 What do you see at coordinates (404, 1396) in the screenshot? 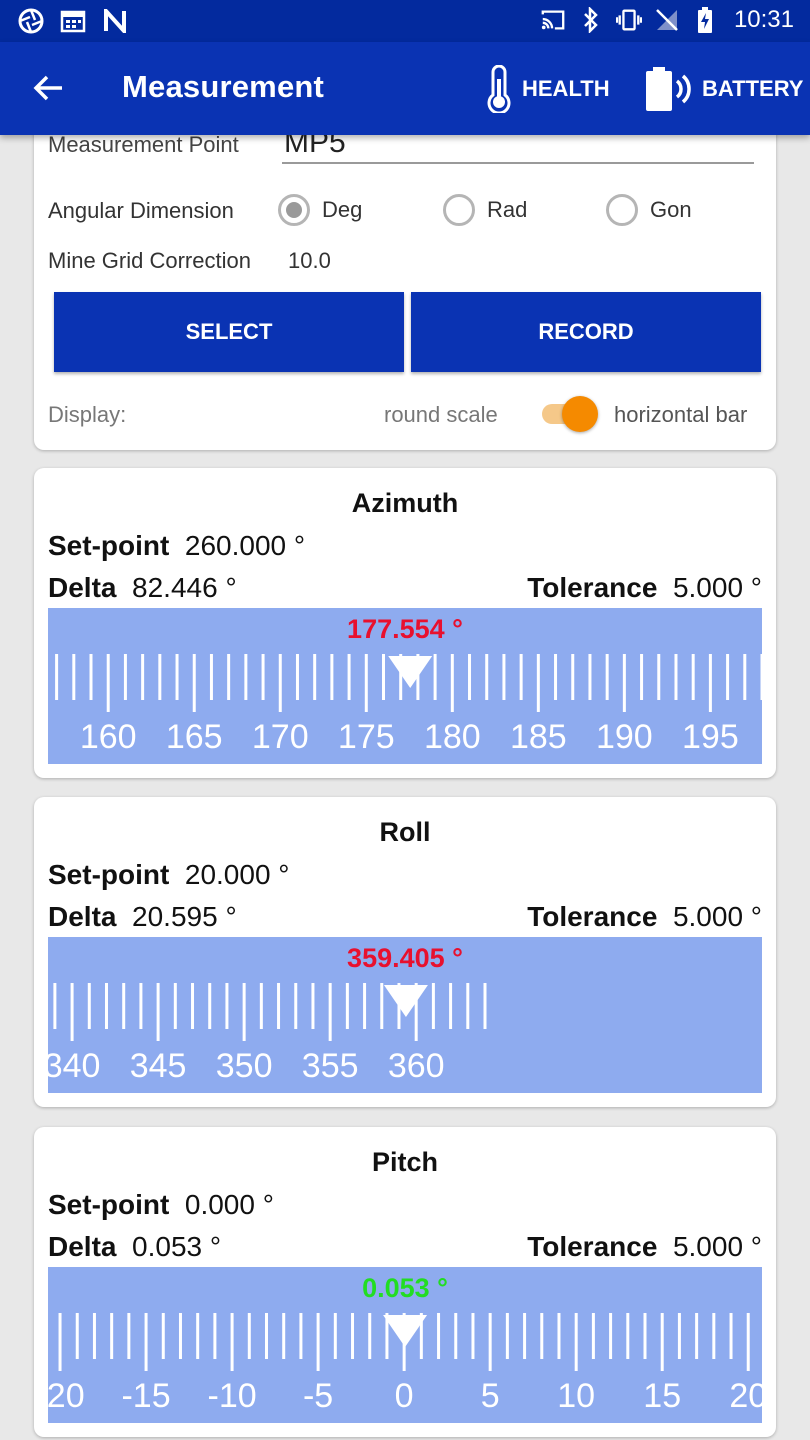
I see `scale-tick-label: 0` at bounding box center [404, 1396].